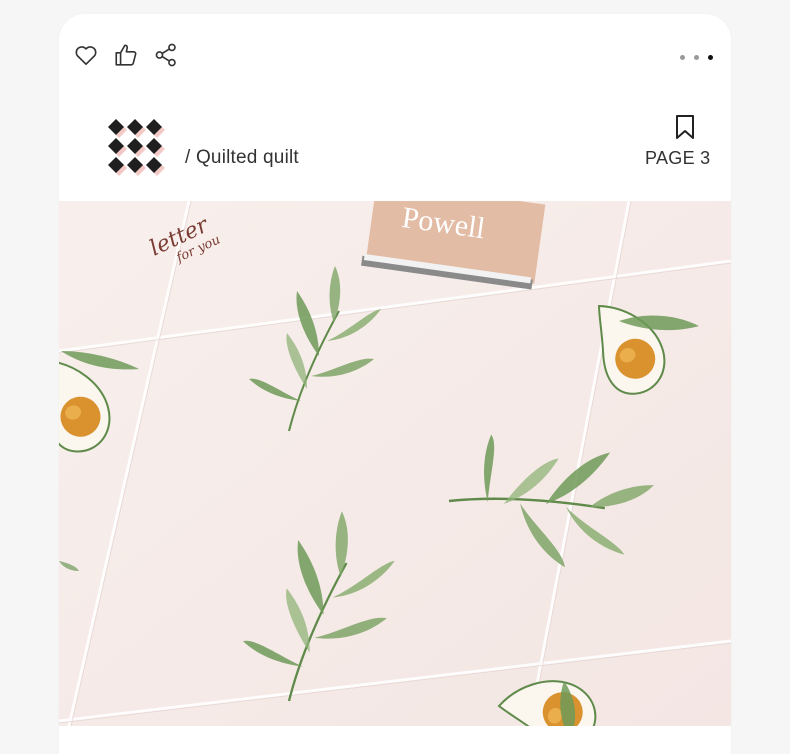  I want to click on page-number-label: PAGE 3, so click(678, 158).